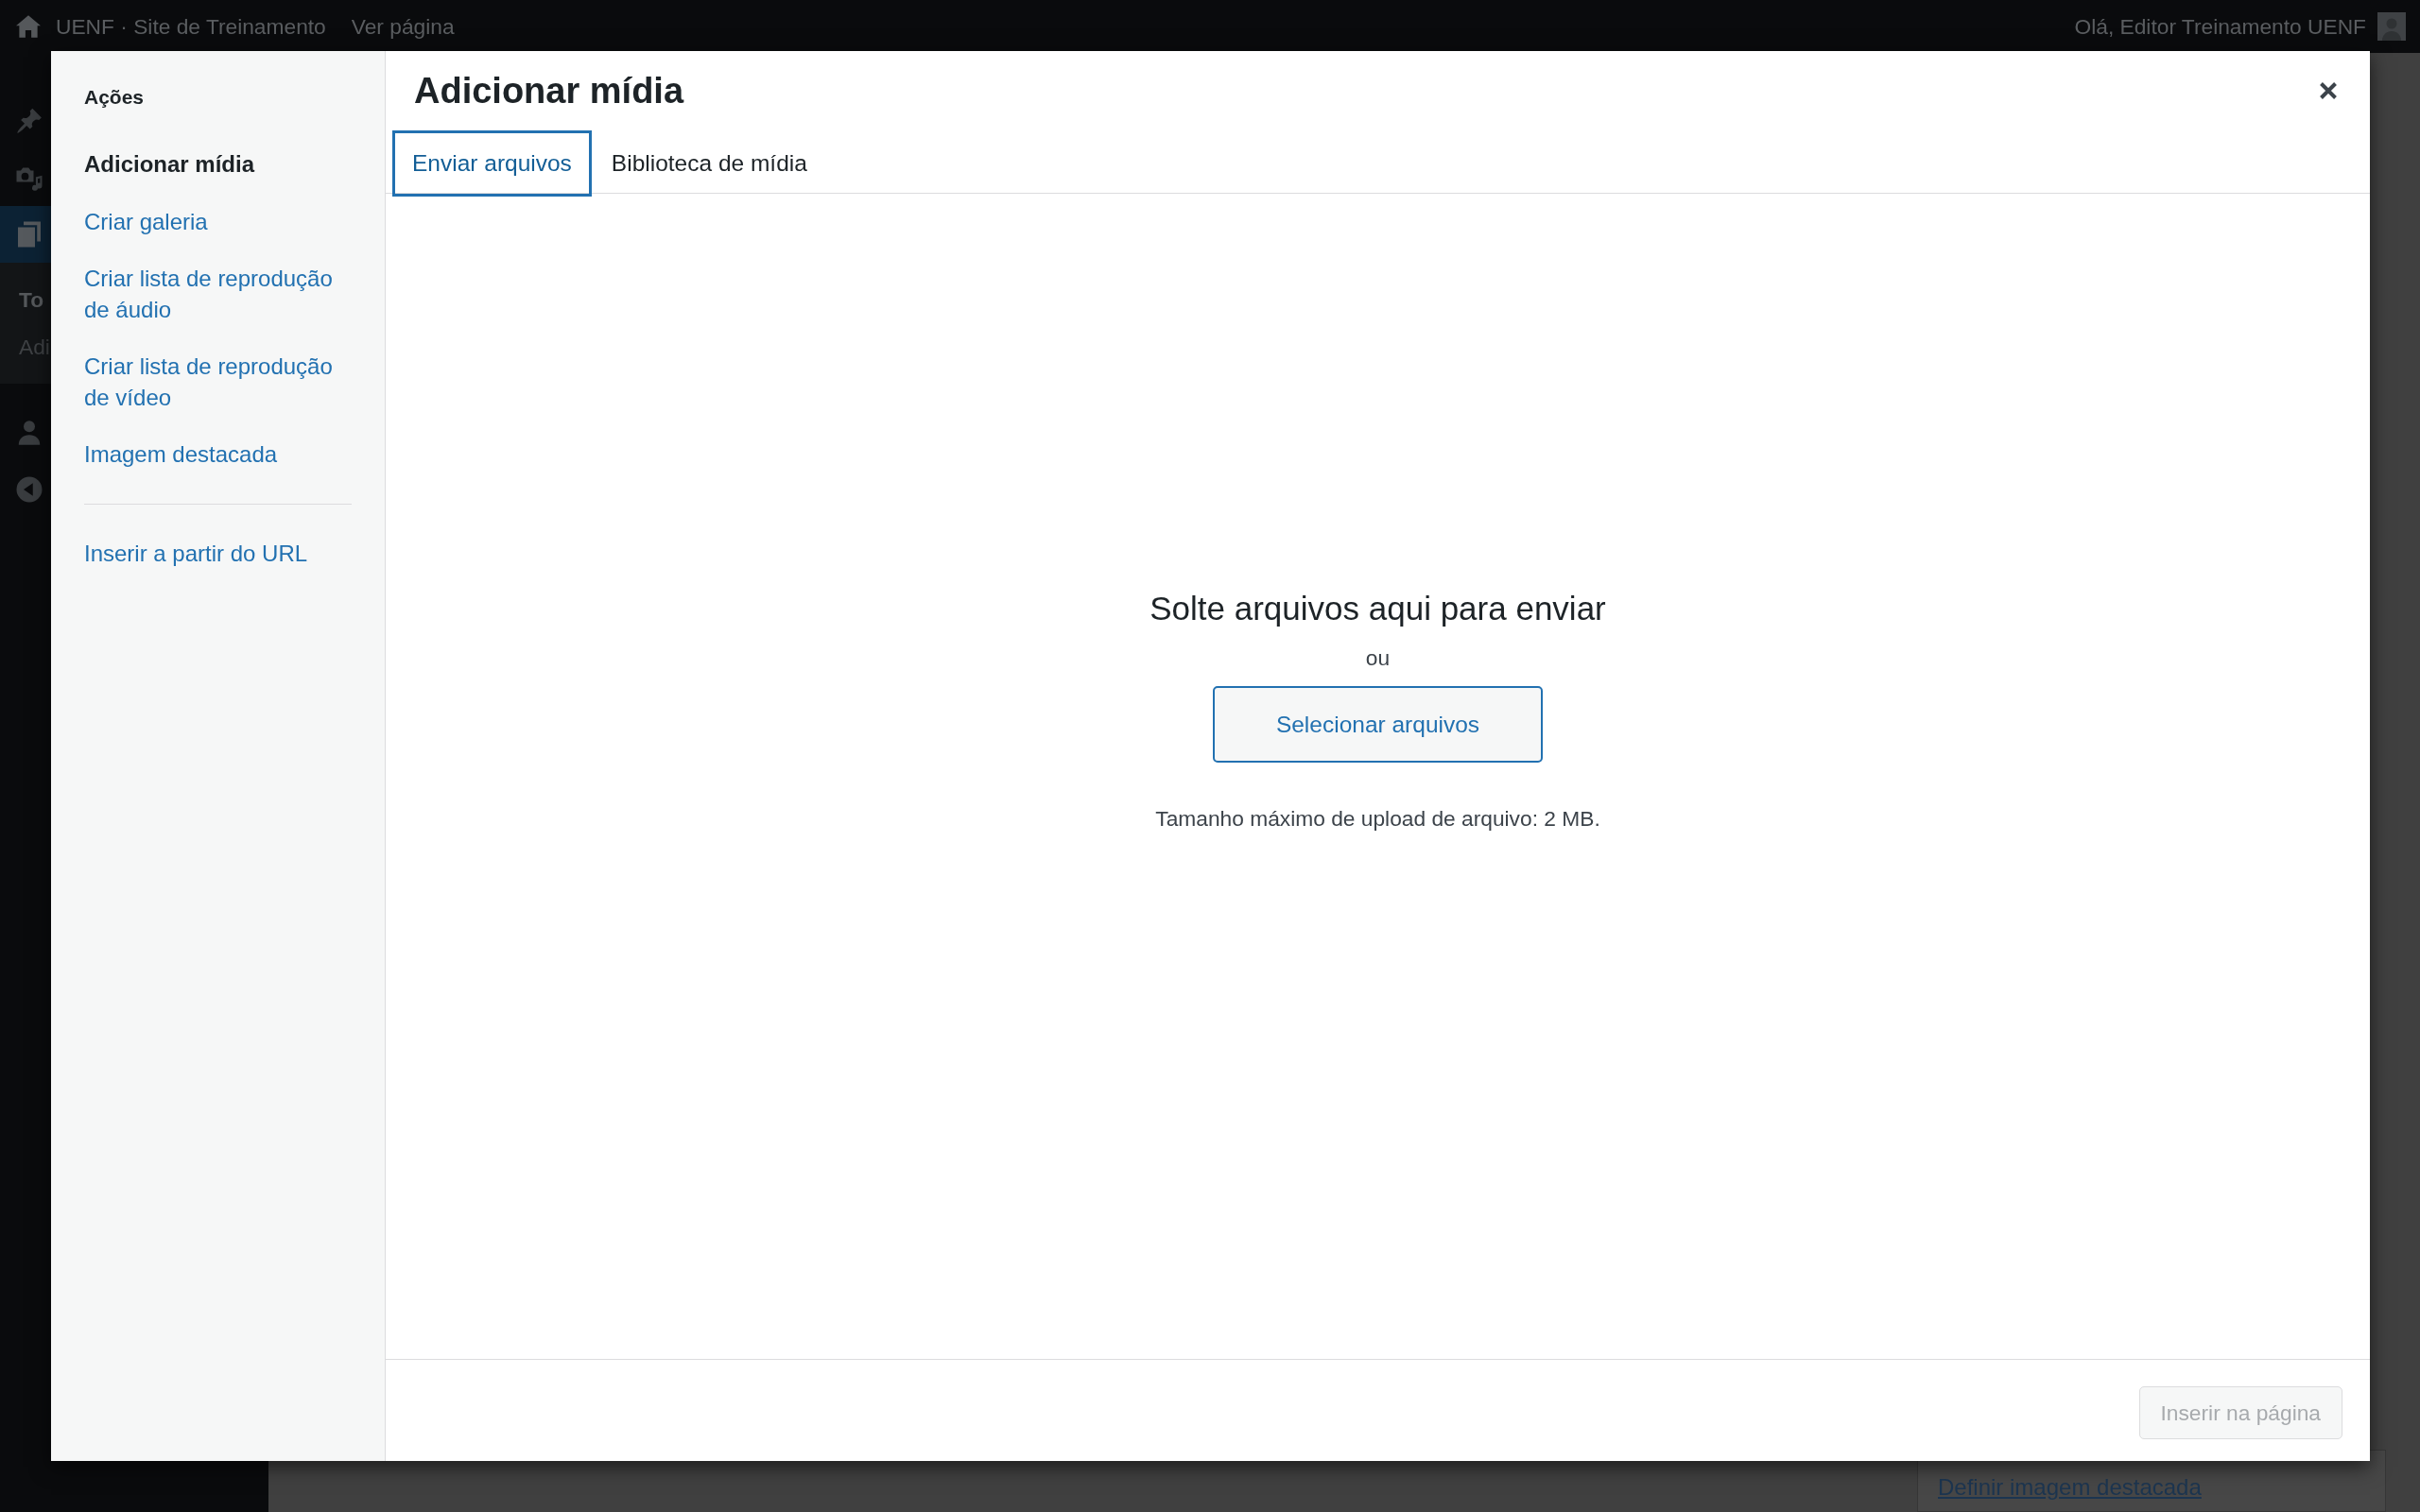  Describe the element at coordinates (1378, 724) in the screenshot. I see `select-files-button: Selecionar arquivos` at that location.